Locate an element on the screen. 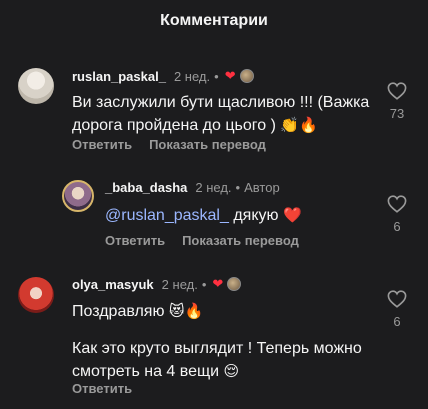 The height and width of the screenshot is (409, 428). reply-body: дякую is located at coordinates (256, 215).